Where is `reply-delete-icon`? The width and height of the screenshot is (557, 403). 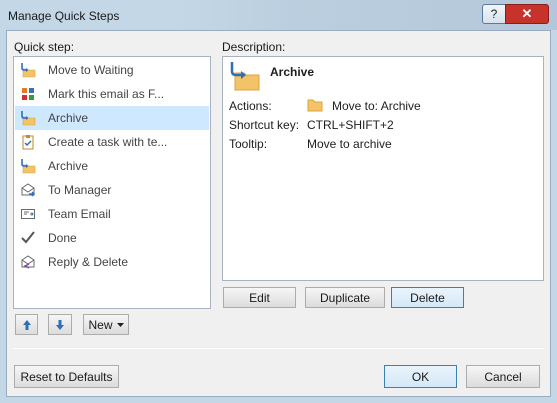
reply-delete-icon is located at coordinates (28, 262).